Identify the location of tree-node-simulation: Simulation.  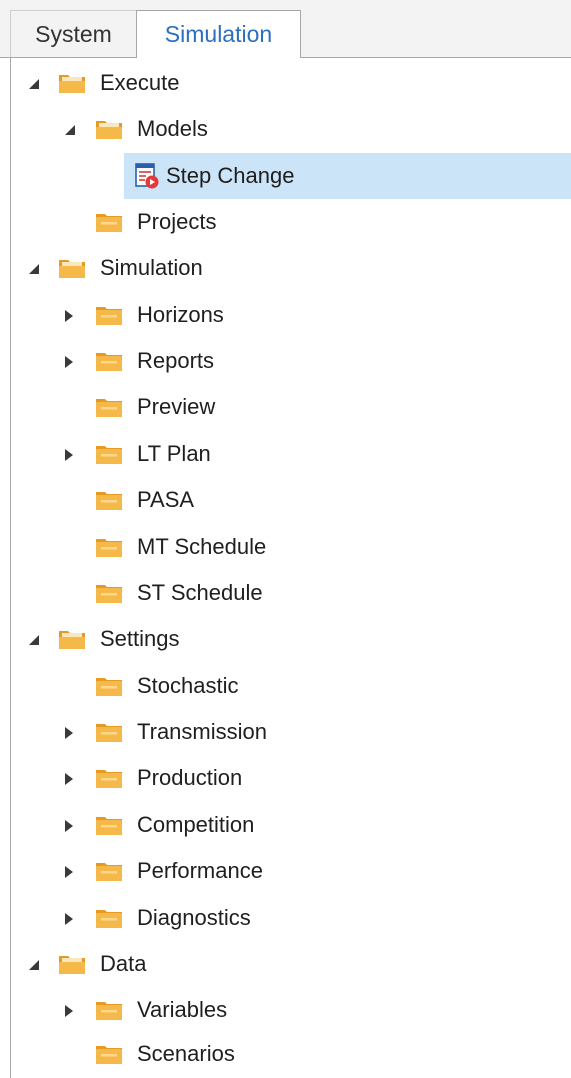
(285, 269).